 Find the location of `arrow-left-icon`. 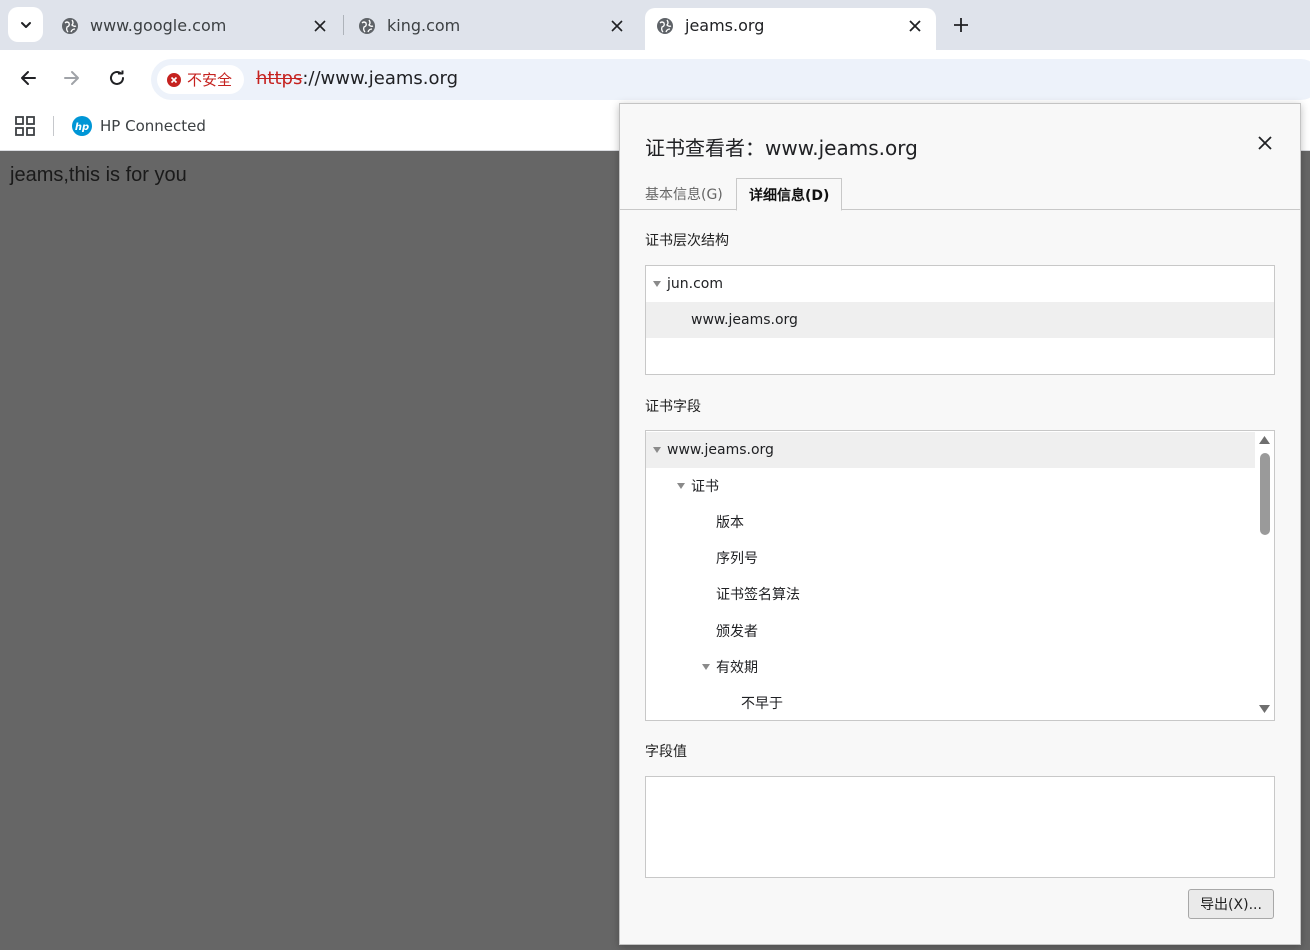

arrow-left-icon is located at coordinates (28, 78).